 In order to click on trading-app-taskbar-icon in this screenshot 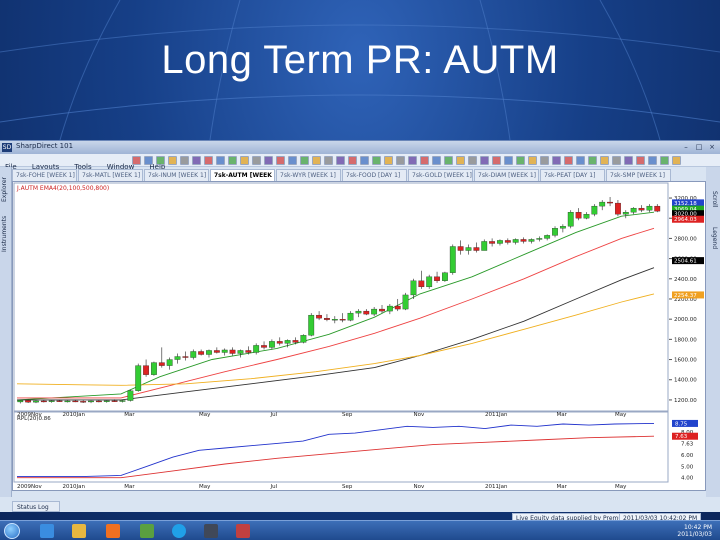, I will do `click(211, 531)`.